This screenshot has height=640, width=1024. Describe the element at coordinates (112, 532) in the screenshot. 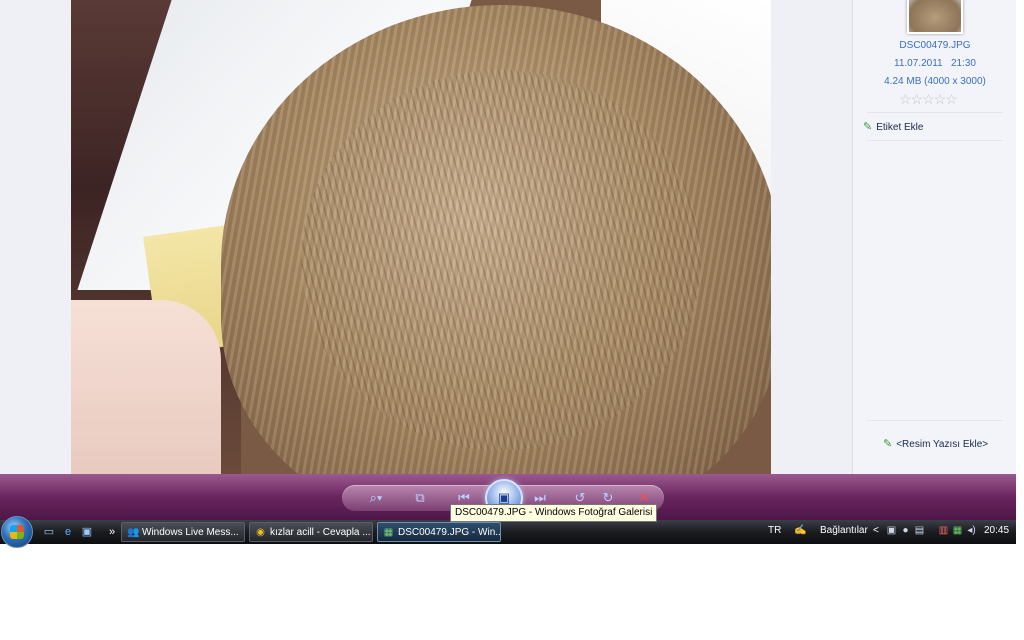

I see `more-quicklaunch-icon: »` at that location.